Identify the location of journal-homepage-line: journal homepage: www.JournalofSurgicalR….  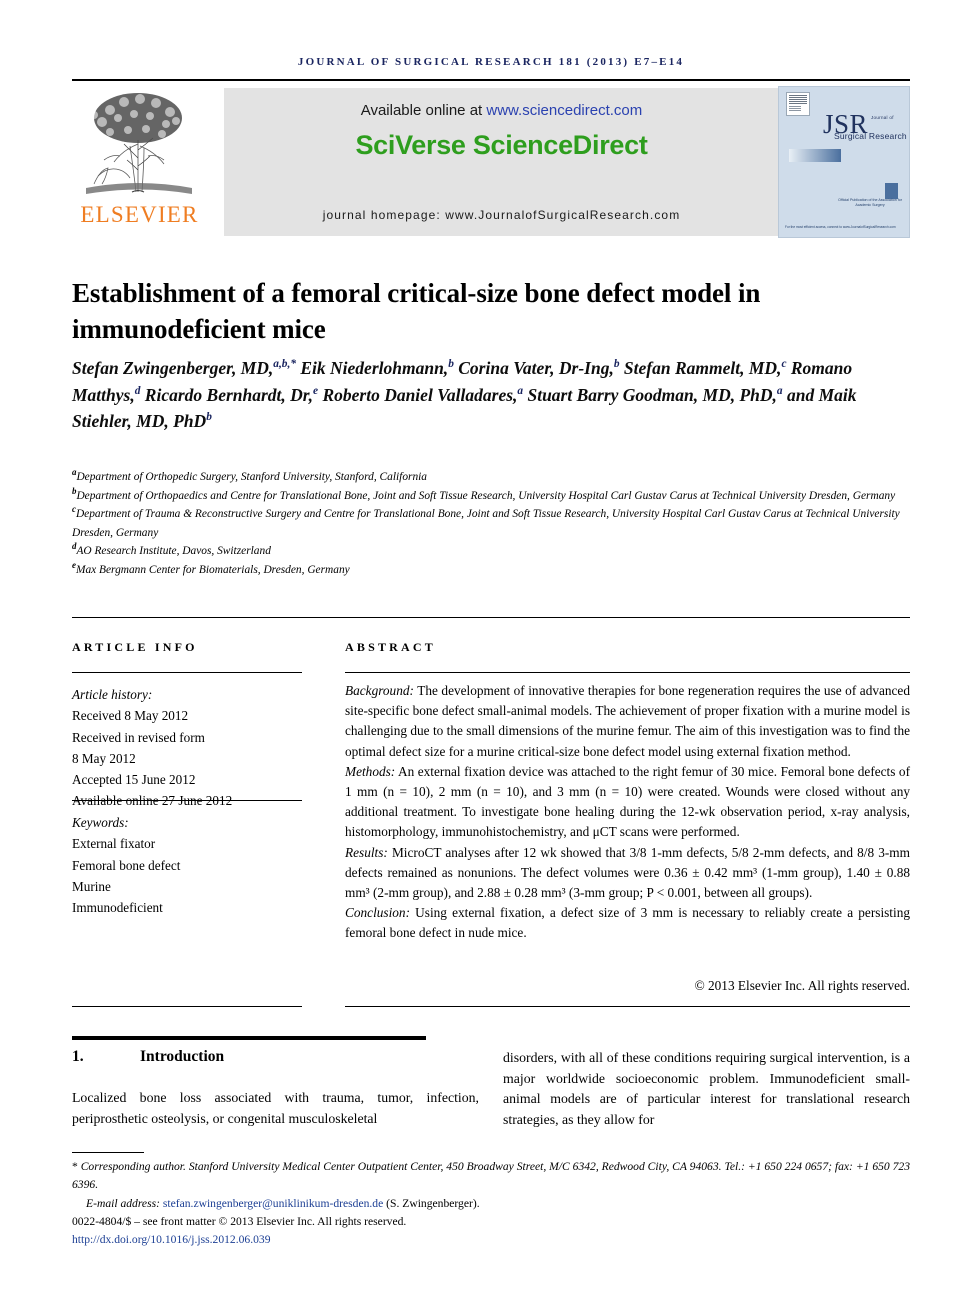
(501, 215).